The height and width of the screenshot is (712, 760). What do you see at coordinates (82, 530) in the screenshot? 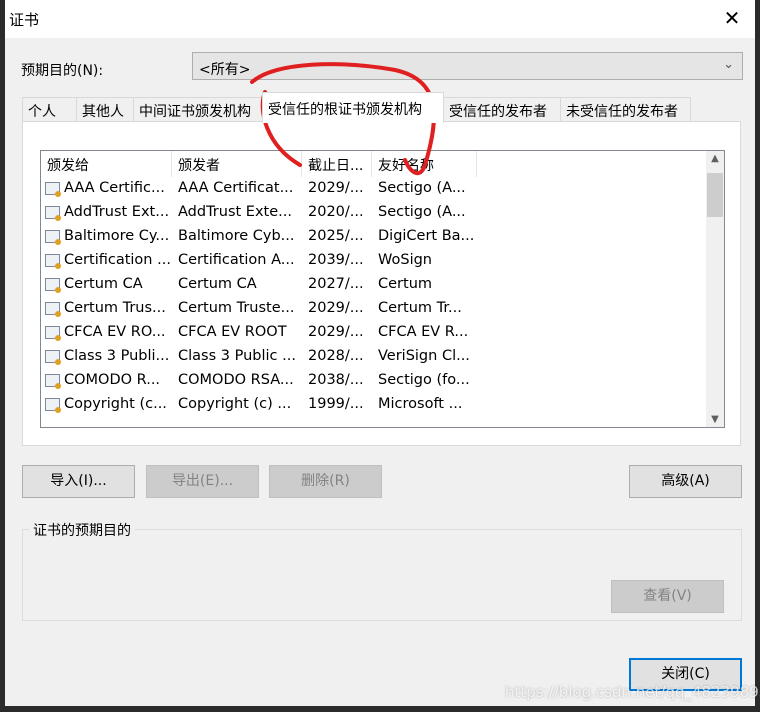
I see `intended-purposes-label: 证书的预期目的` at bounding box center [82, 530].